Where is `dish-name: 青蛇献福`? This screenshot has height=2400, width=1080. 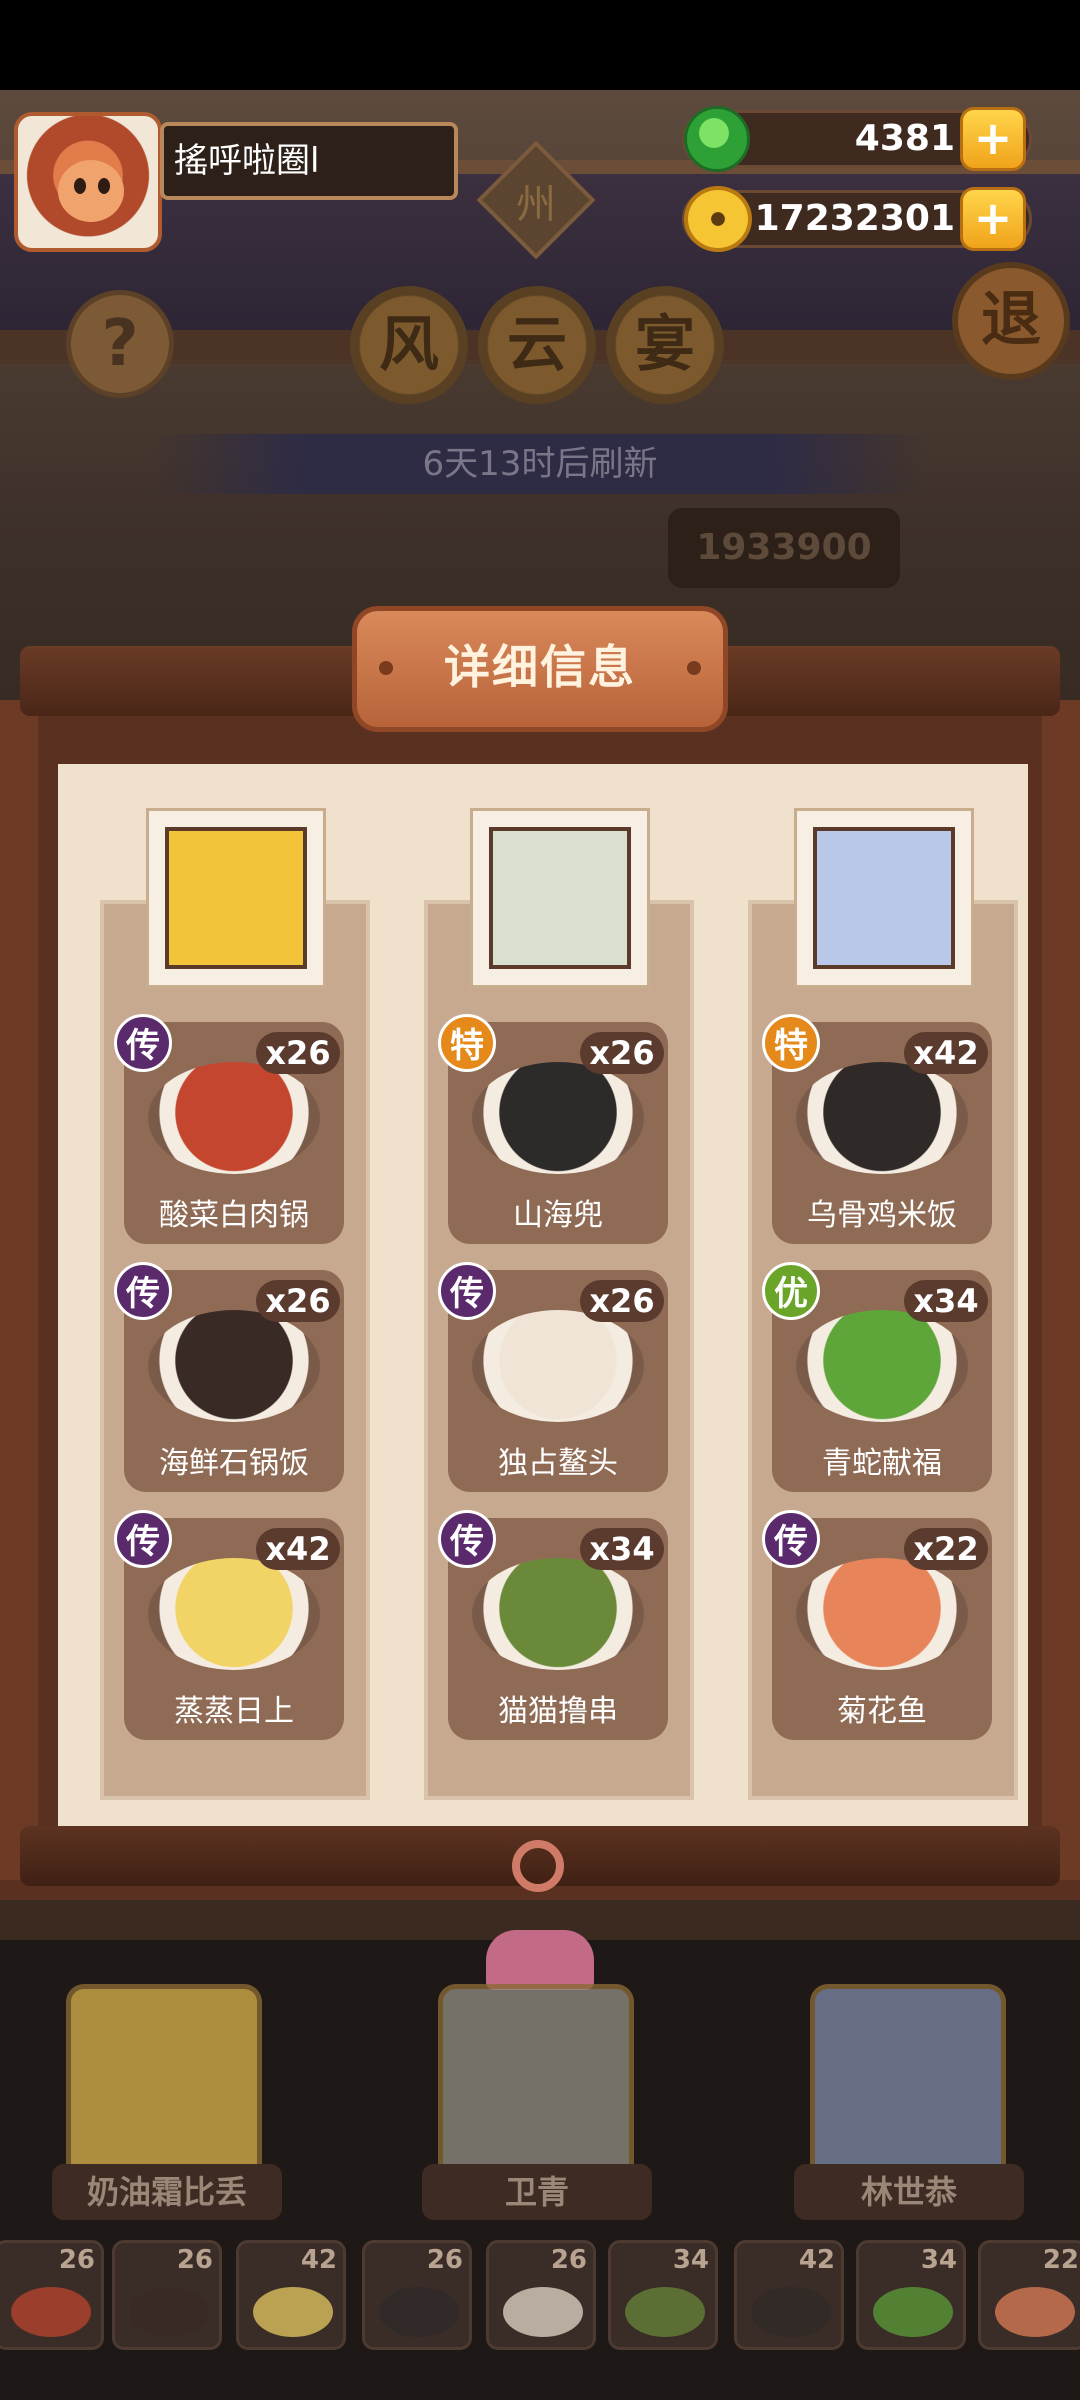
dish-name: 青蛇献福 is located at coordinates (882, 1463).